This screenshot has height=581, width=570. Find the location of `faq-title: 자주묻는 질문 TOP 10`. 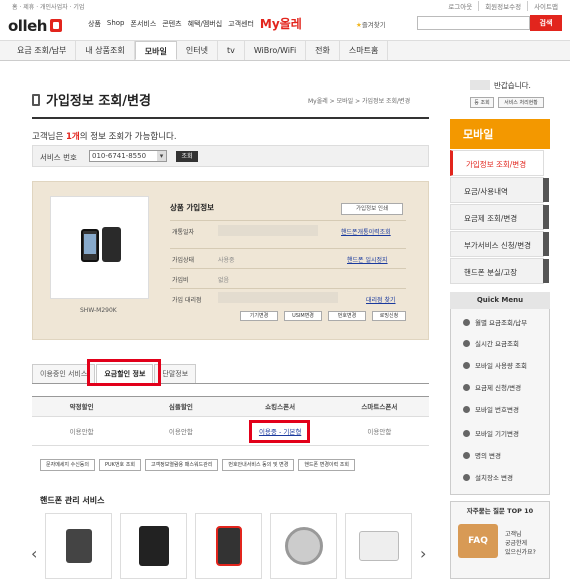

faq-title: 자주묻는 질문 TOP 10 is located at coordinates (500, 511).